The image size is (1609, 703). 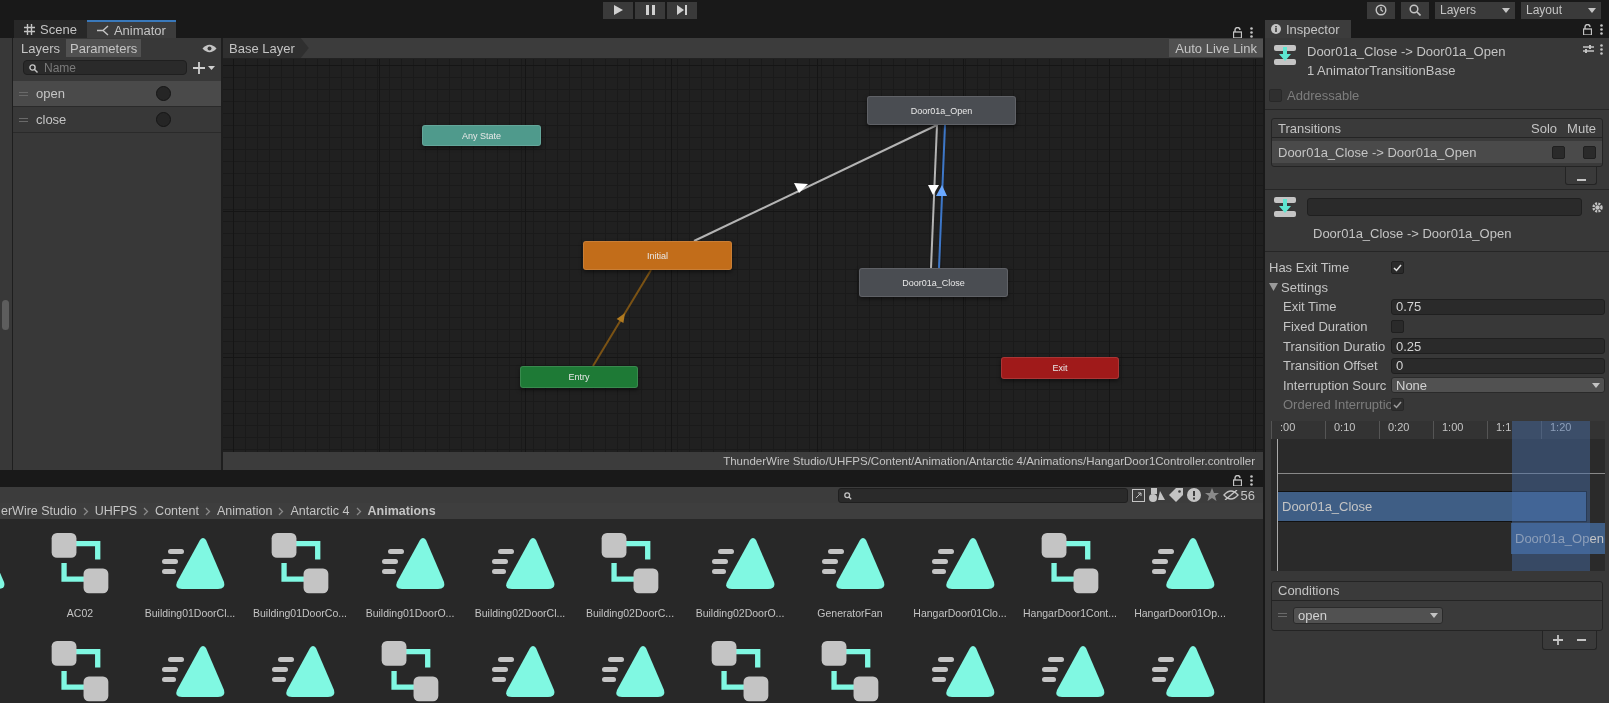 I want to click on history-icon, so click(x=1381, y=10).